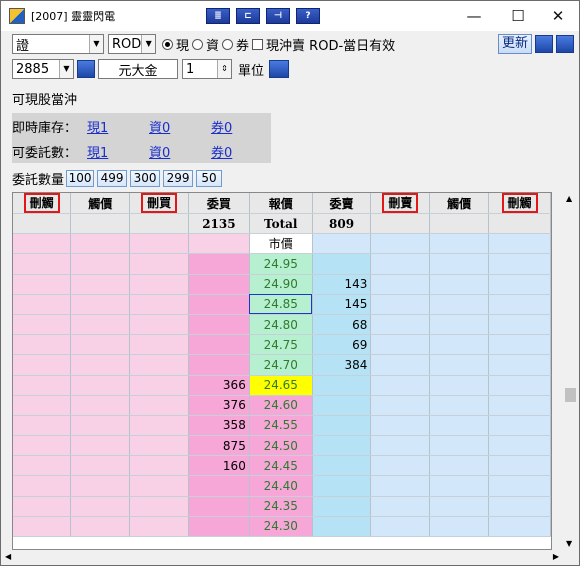 The height and width of the screenshot is (566, 580). I want to click on orderable-cash-link: 現1, so click(97, 151).